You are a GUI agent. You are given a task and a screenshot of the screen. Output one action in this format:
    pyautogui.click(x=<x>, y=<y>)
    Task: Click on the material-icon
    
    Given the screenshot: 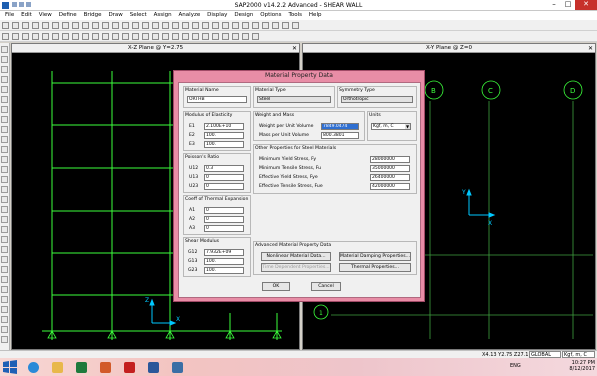 What is the action you would take?
    pyautogui.click(x=215, y=36)
    